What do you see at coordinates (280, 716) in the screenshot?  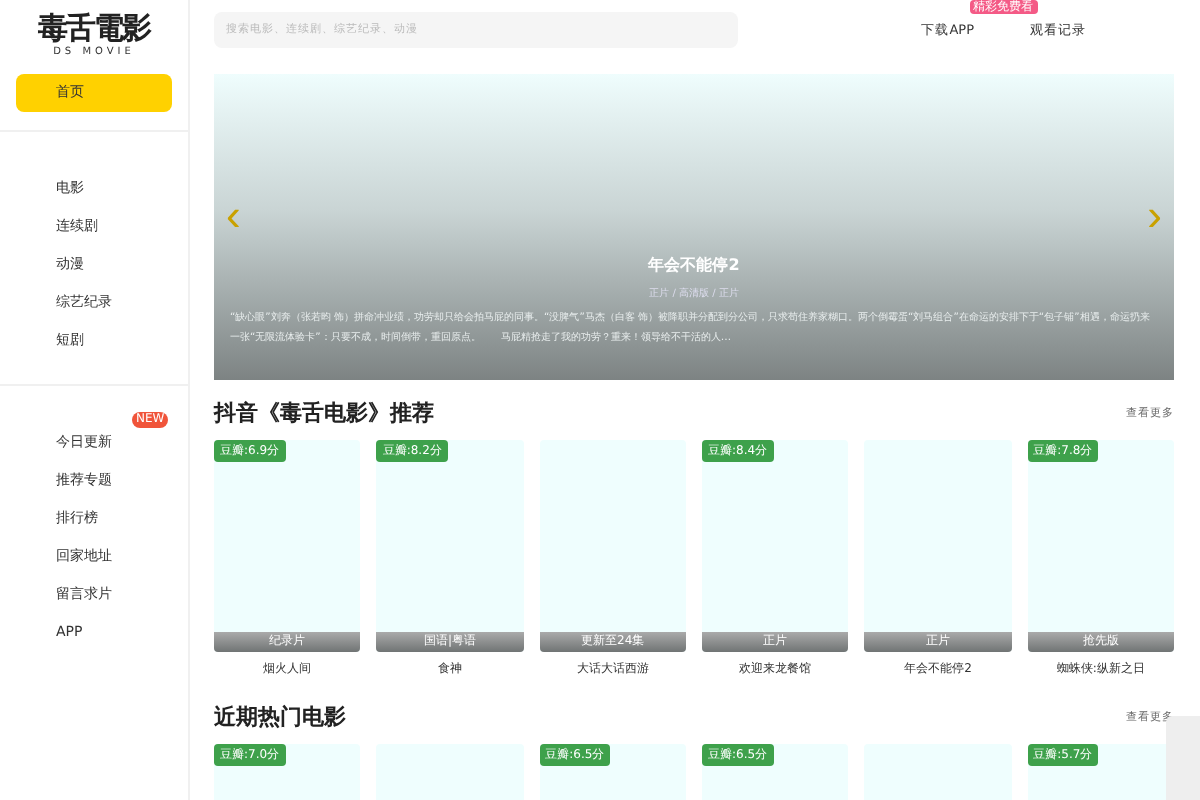 I see `section-title: 近期热门电影` at bounding box center [280, 716].